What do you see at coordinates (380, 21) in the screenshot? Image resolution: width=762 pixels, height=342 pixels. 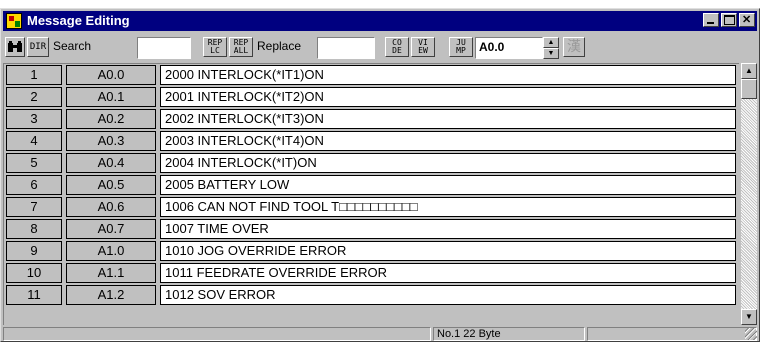 I see `title-bar: Message Editing` at bounding box center [380, 21].